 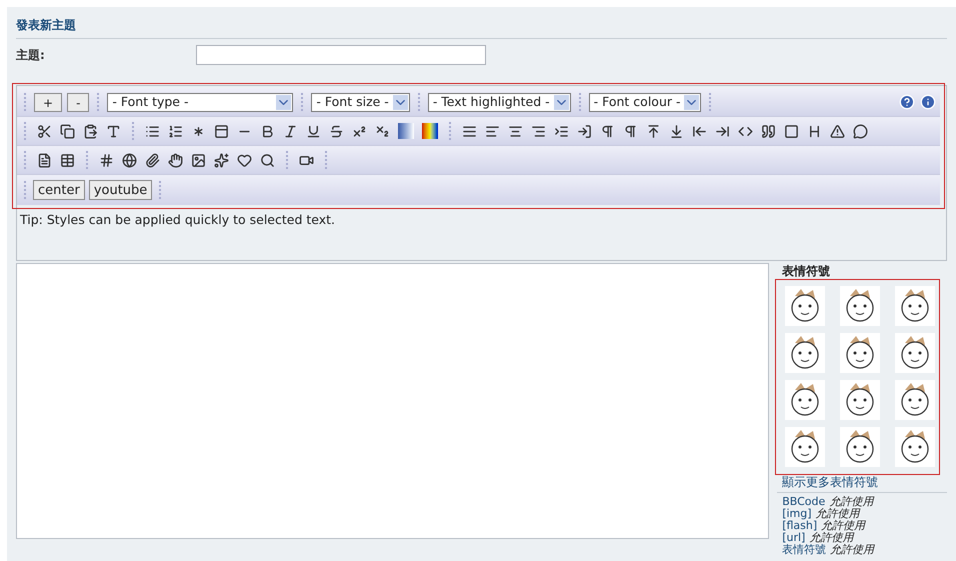 What do you see at coordinates (797, 514) in the screenshot?
I see `permission-tag: [img]` at bounding box center [797, 514].